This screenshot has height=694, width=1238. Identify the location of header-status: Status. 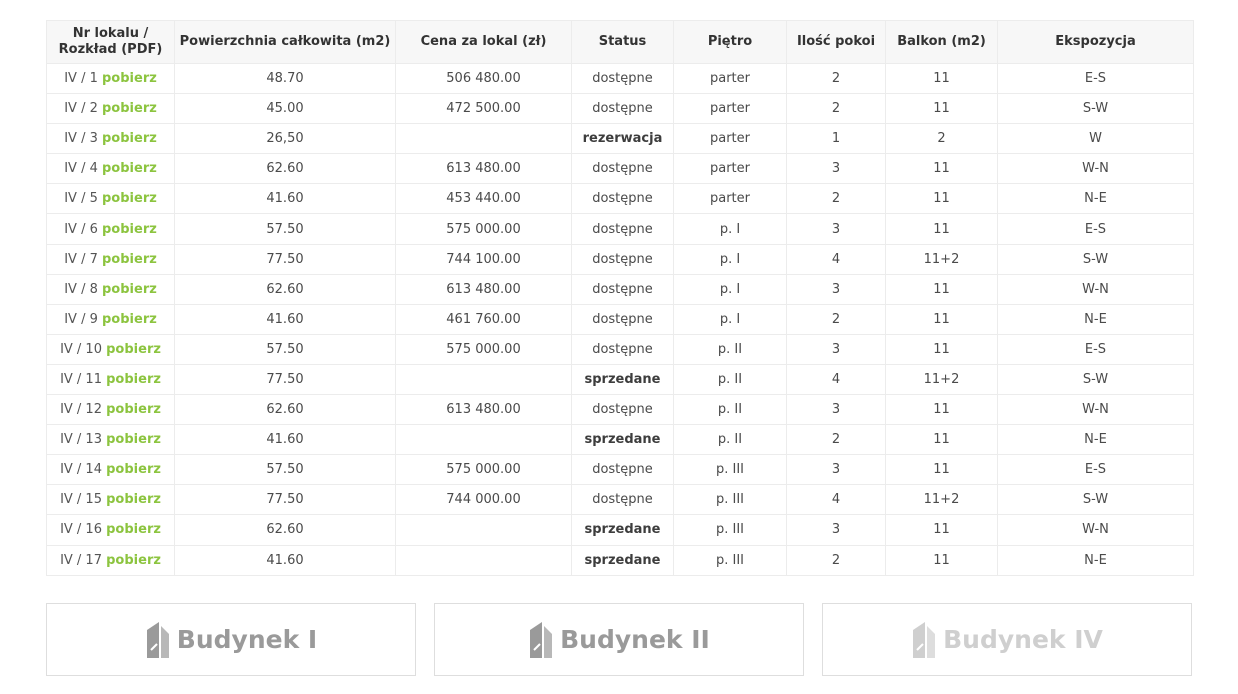
(622, 42).